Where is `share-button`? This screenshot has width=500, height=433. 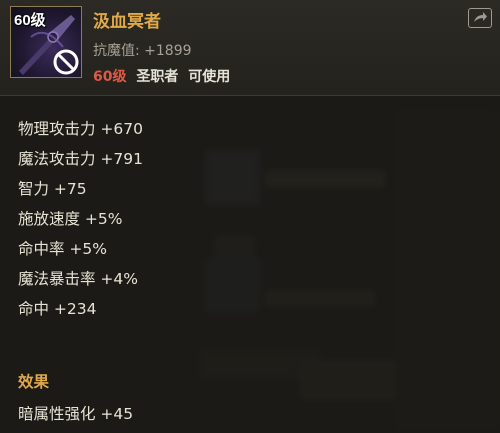 share-button is located at coordinates (480, 18).